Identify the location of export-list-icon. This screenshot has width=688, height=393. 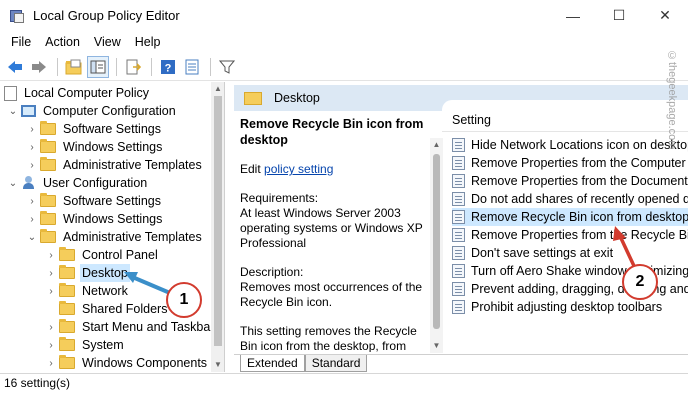
(133, 67).